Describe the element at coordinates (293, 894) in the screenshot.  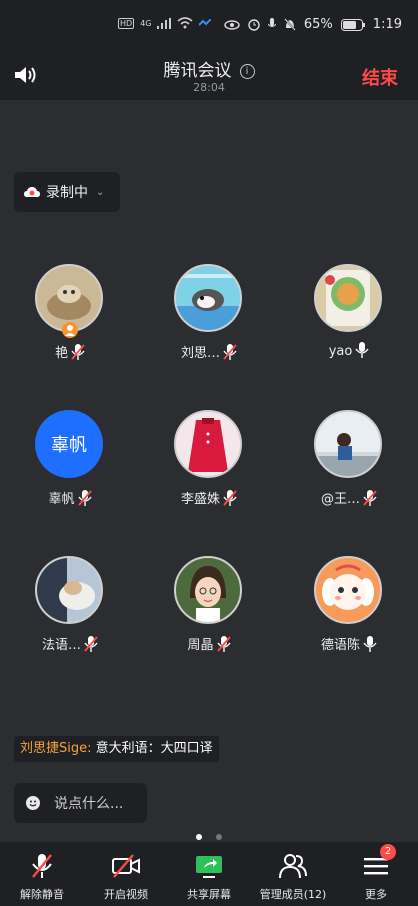
I see `tab-label: 管理成员(12)` at that location.